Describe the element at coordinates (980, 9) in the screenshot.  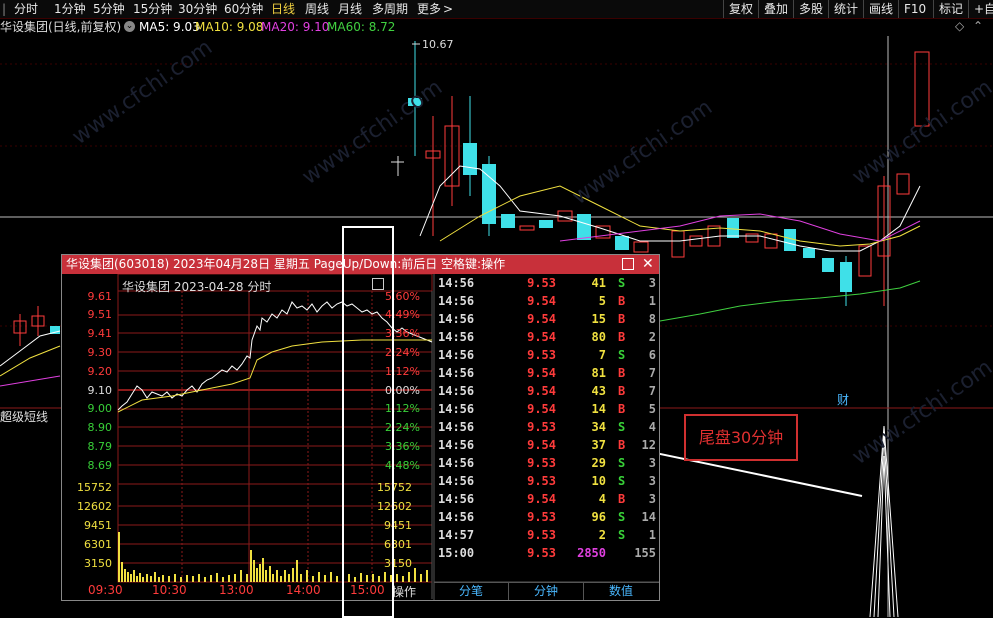
I see `add-watchlist-button: +自选` at that location.